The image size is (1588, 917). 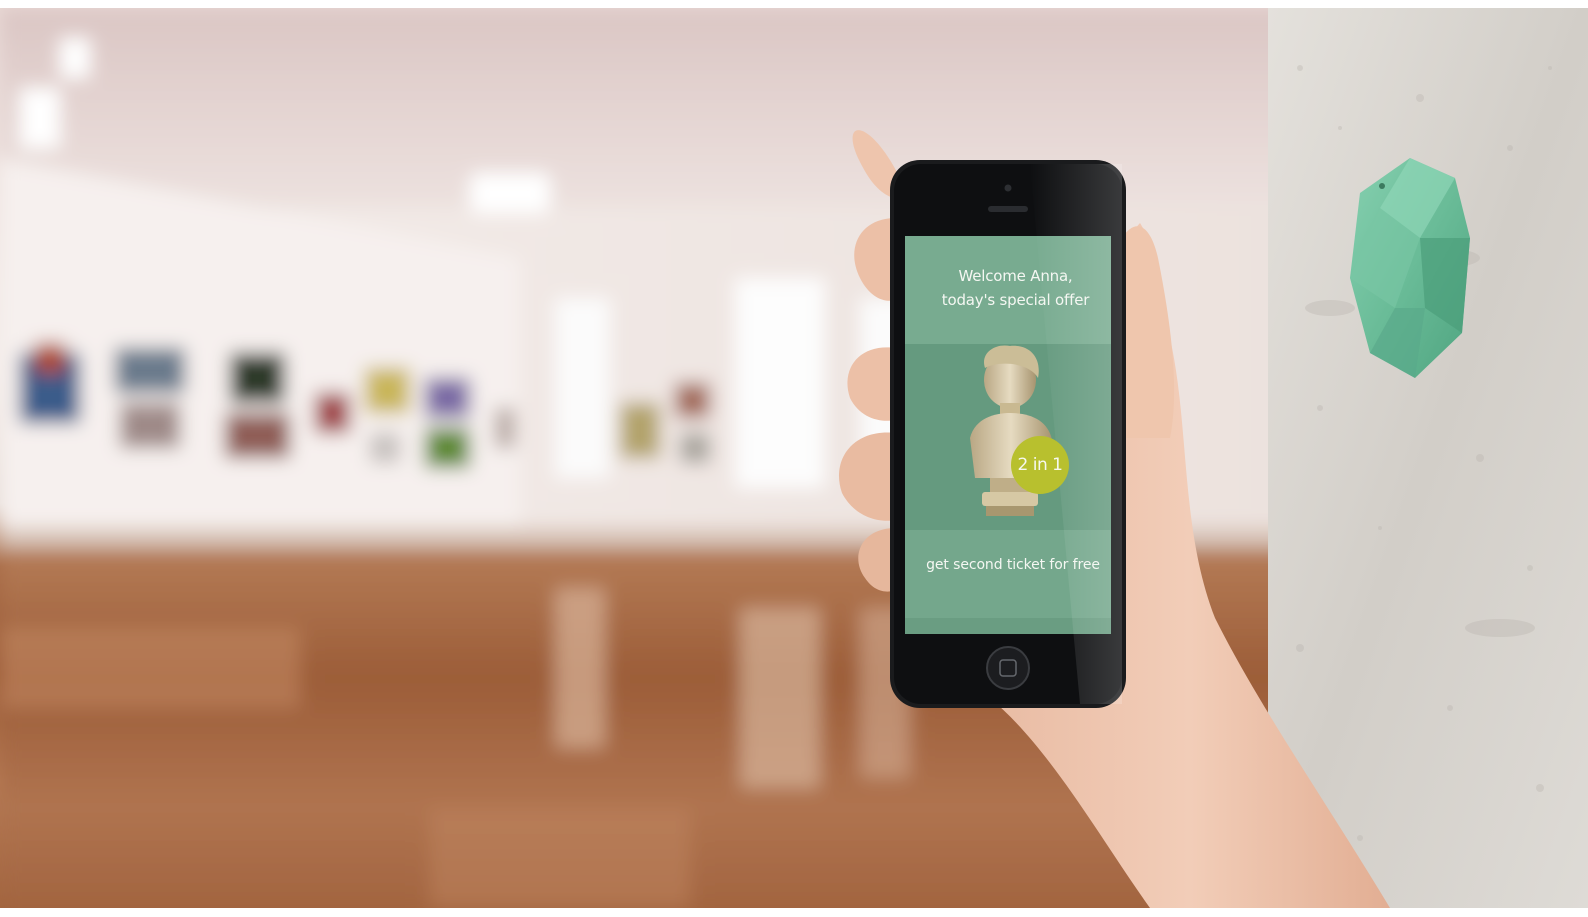 I want to click on welcome-line-1: Welcome Anna,, so click(x=1015, y=276).